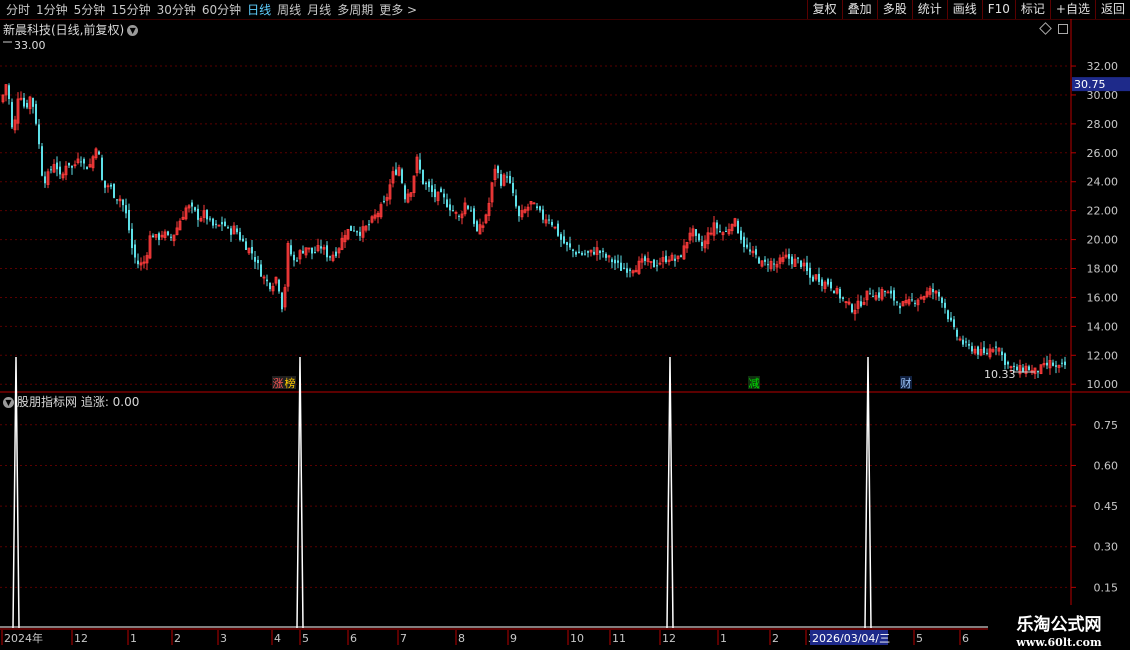  What do you see at coordinates (81, 638) in the screenshot?
I see `date-label: 12` at bounding box center [81, 638].